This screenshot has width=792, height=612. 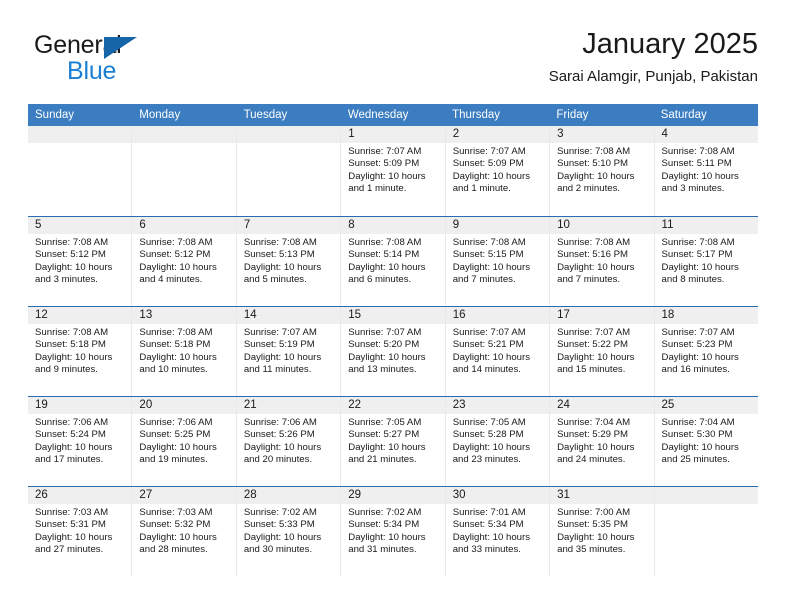 What do you see at coordinates (497, 495) in the screenshot?
I see `day-number: 30` at bounding box center [497, 495].